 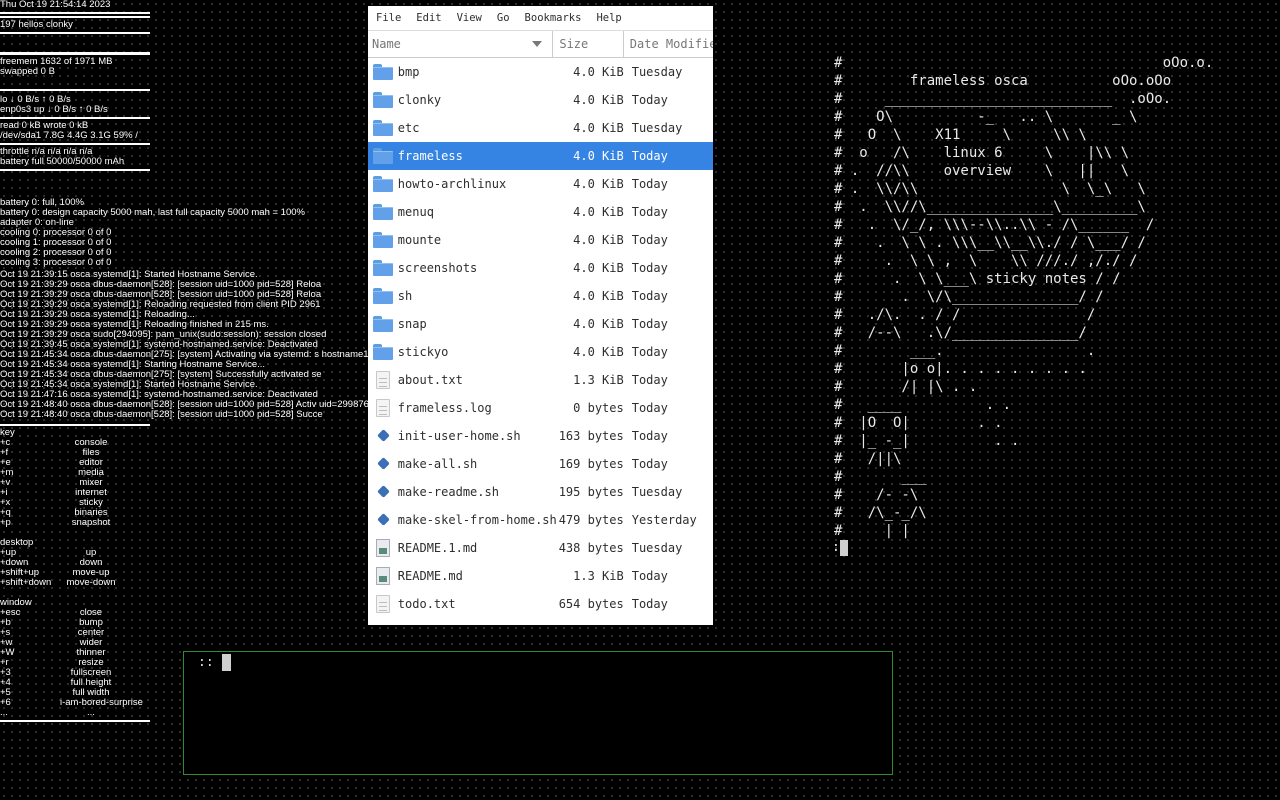 I want to click on menu-view: View, so click(x=469, y=18).